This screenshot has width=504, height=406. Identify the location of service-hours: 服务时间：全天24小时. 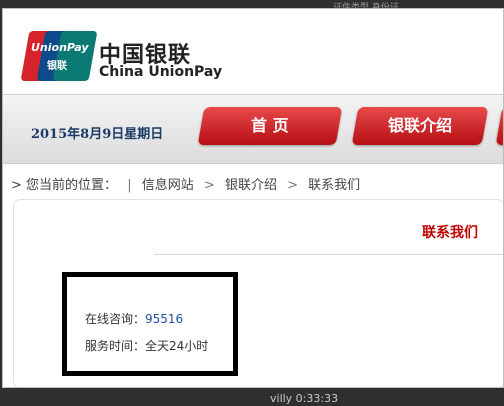
(147, 346).